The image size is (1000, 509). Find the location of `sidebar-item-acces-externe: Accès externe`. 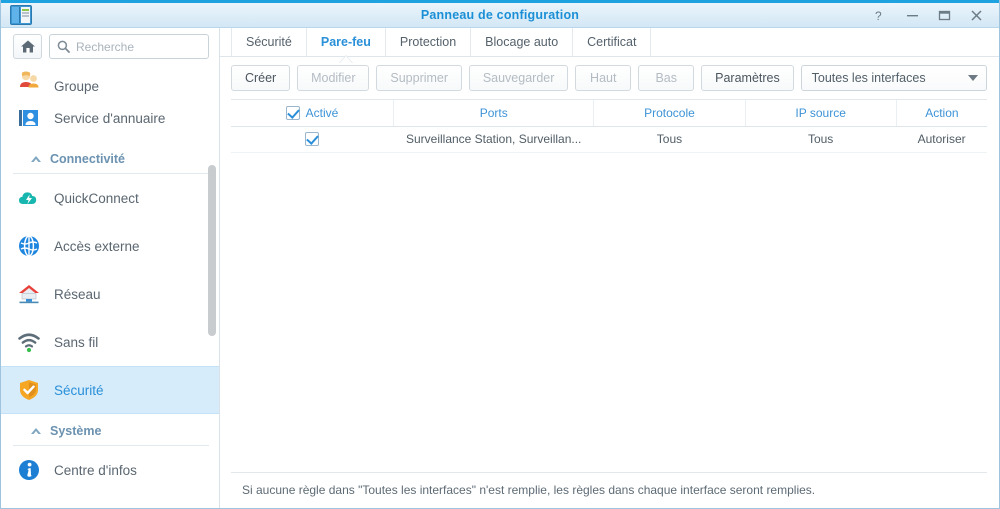

sidebar-item-acces-externe: Accès externe is located at coordinates (110, 246).